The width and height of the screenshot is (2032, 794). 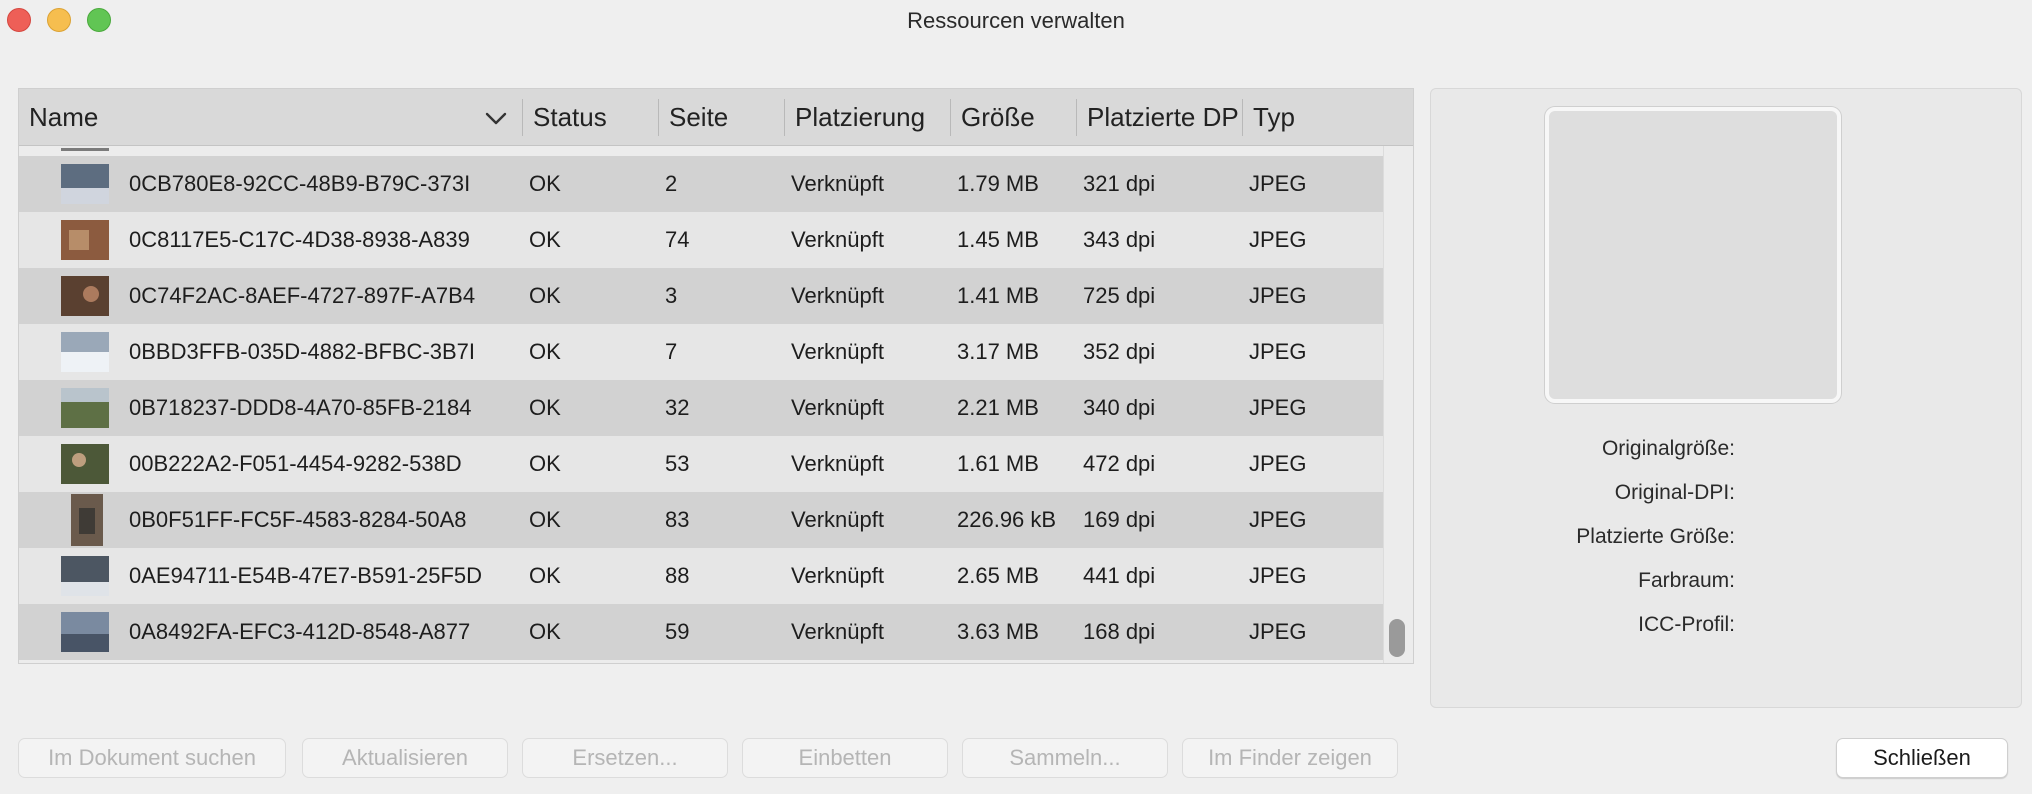 What do you see at coordinates (1922, 758) in the screenshot?
I see `close-button: Schließen` at bounding box center [1922, 758].